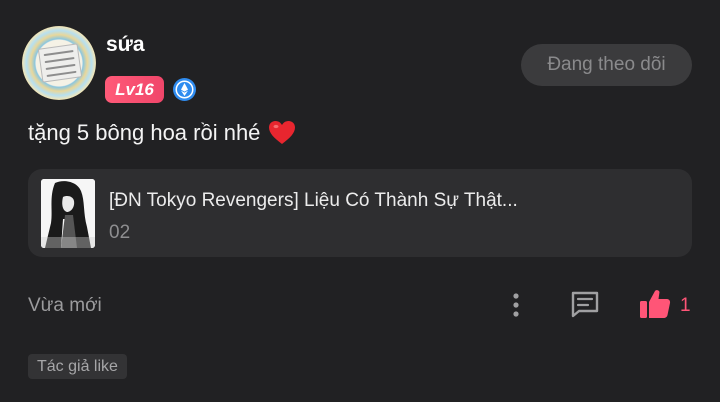 Image resolution: width=720 pixels, height=402 pixels. I want to click on story-chapter: 02, so click(120, 232).